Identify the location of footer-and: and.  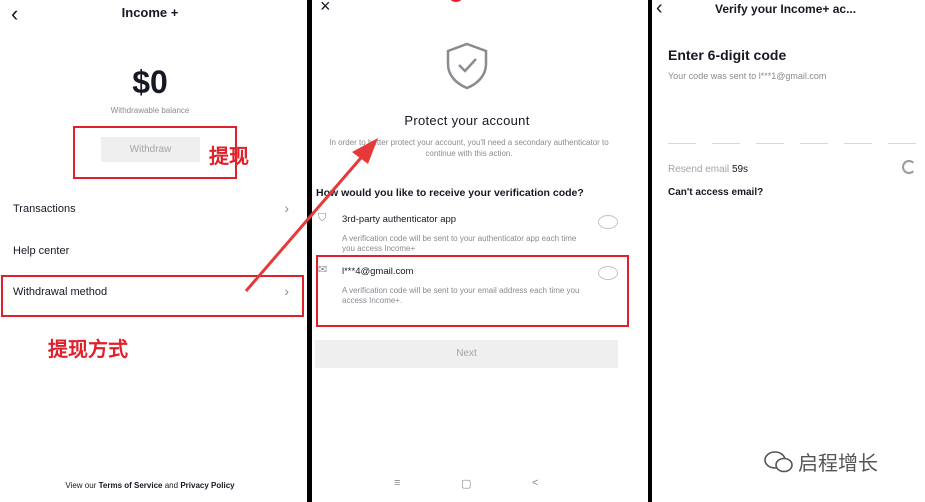
(171, 485).